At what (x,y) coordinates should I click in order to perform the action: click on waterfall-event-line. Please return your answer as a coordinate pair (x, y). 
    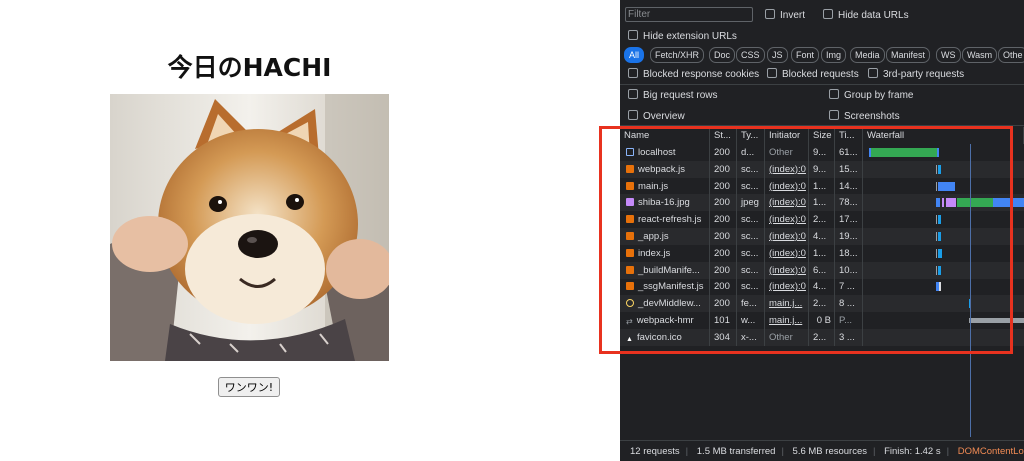
    Looking at the image, I should click on (970, 290).